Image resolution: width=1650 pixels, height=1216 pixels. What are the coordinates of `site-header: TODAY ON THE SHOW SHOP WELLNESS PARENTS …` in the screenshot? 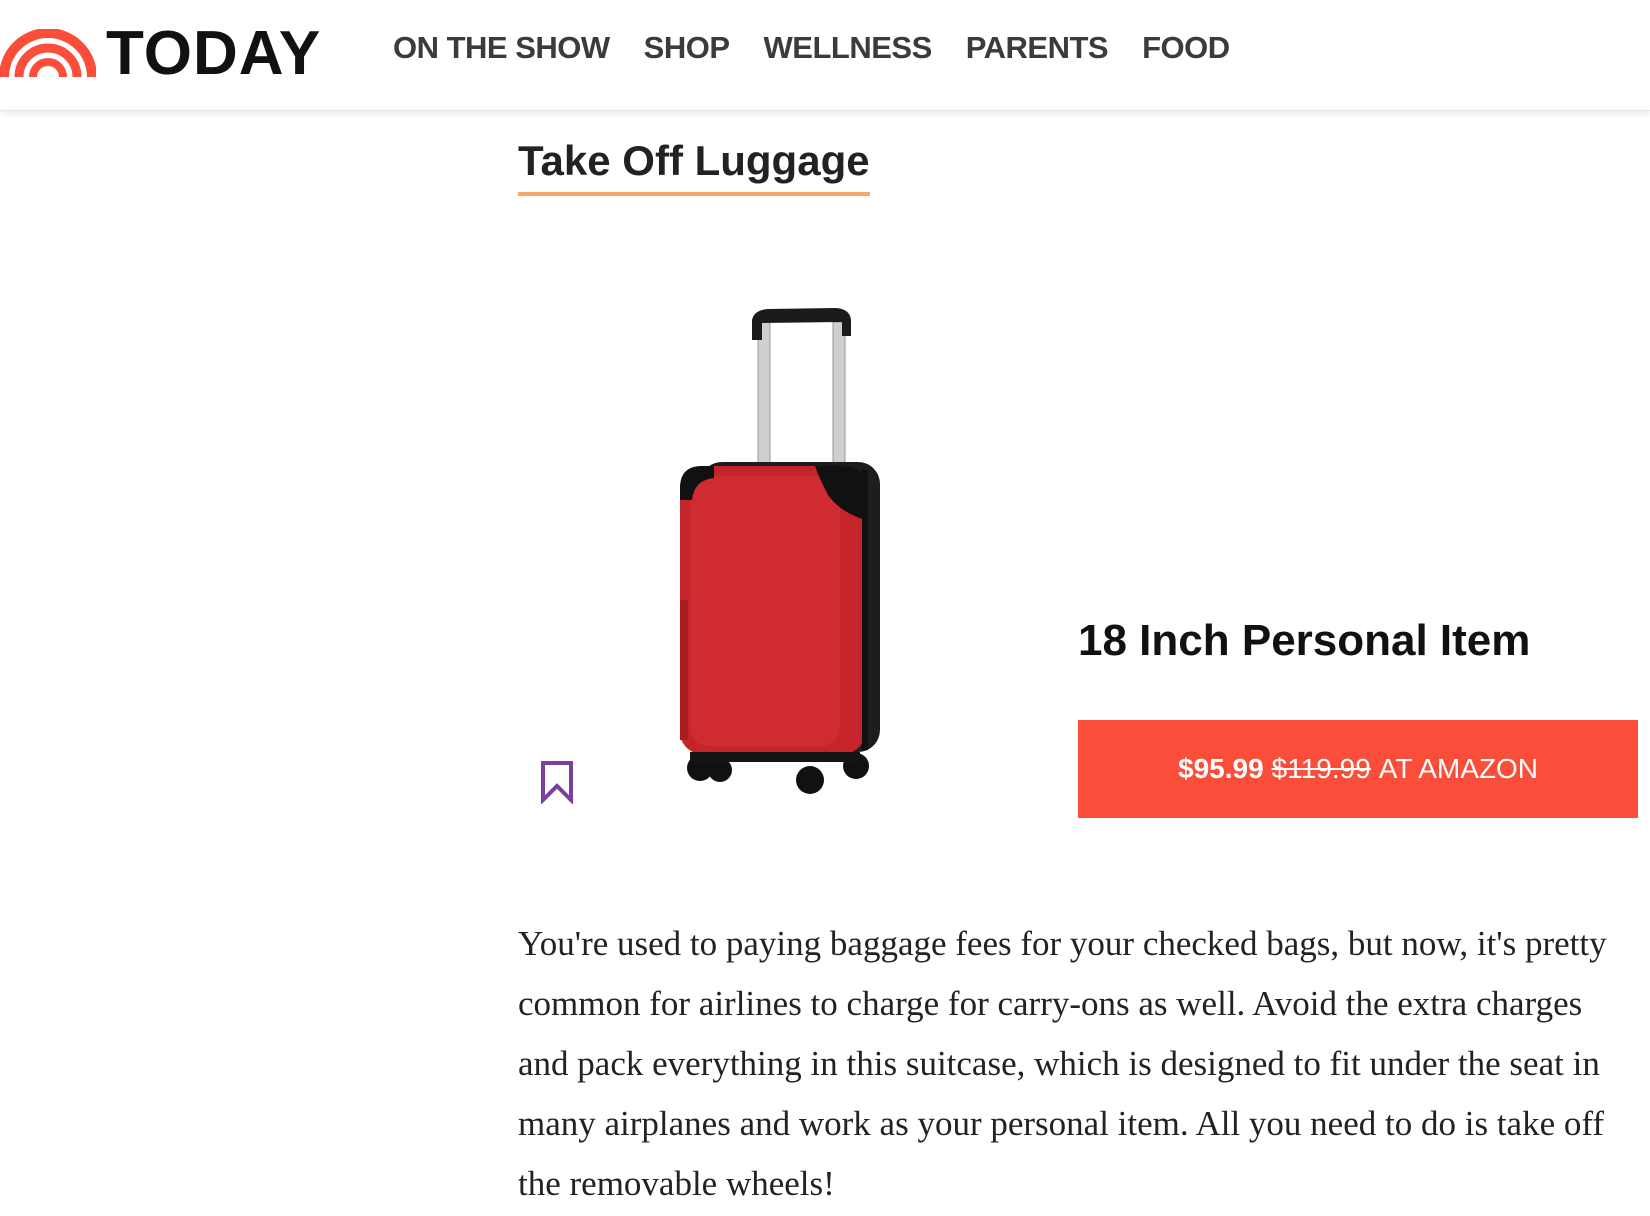 It's located at (825, 55).